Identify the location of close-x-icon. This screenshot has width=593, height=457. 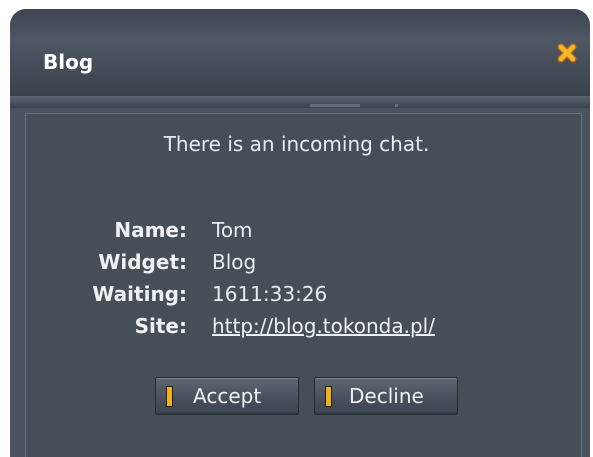
(567, 53).